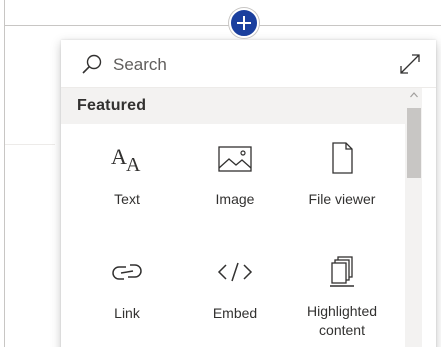  Describe the element at coordinates (127, 298) in the screenshot. I see `web-part-link: Link` at that location.